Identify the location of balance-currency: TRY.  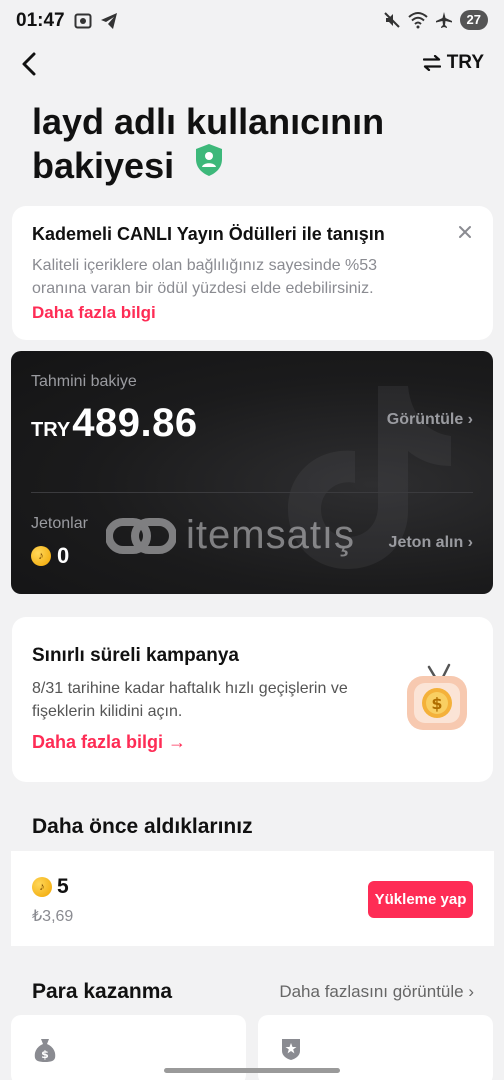
(51, 430).